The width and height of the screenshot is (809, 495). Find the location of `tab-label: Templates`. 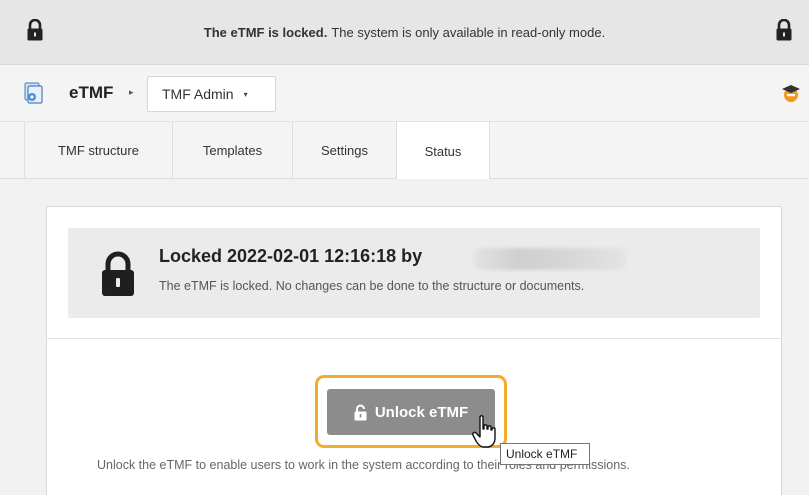

tab-label: Templates is located at coordinates (232, 150).